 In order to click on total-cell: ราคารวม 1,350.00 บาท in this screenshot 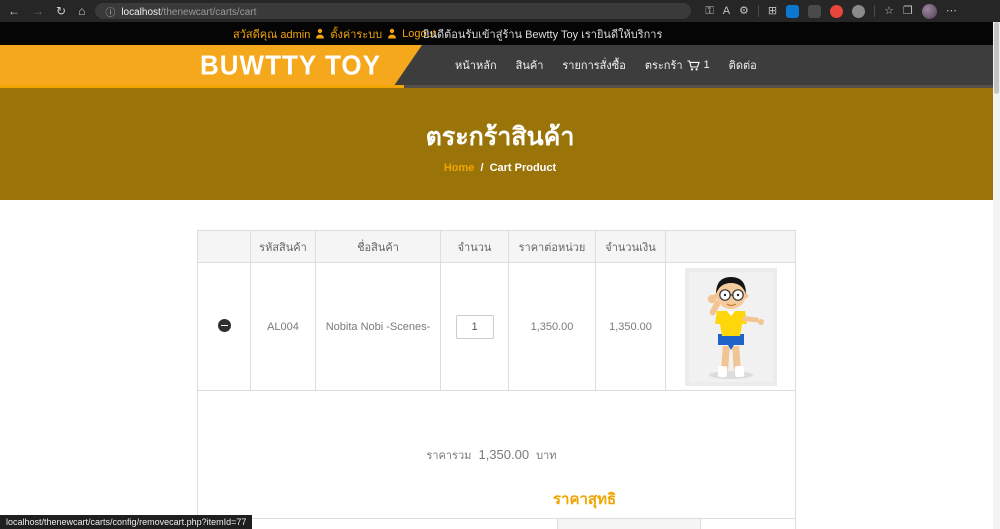, I will do `click(496, 454)`.